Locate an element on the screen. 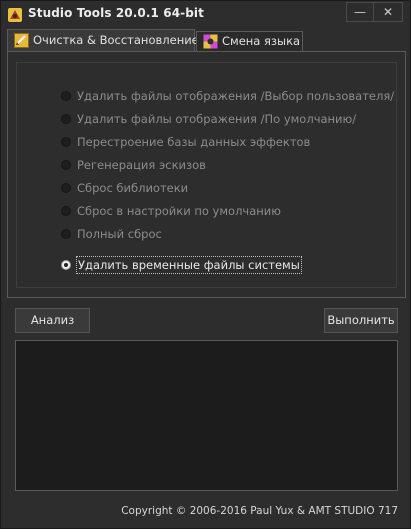 The width and height of the screenshot is (411, 529). cleanup-icon is located at coordinates (21, 40).